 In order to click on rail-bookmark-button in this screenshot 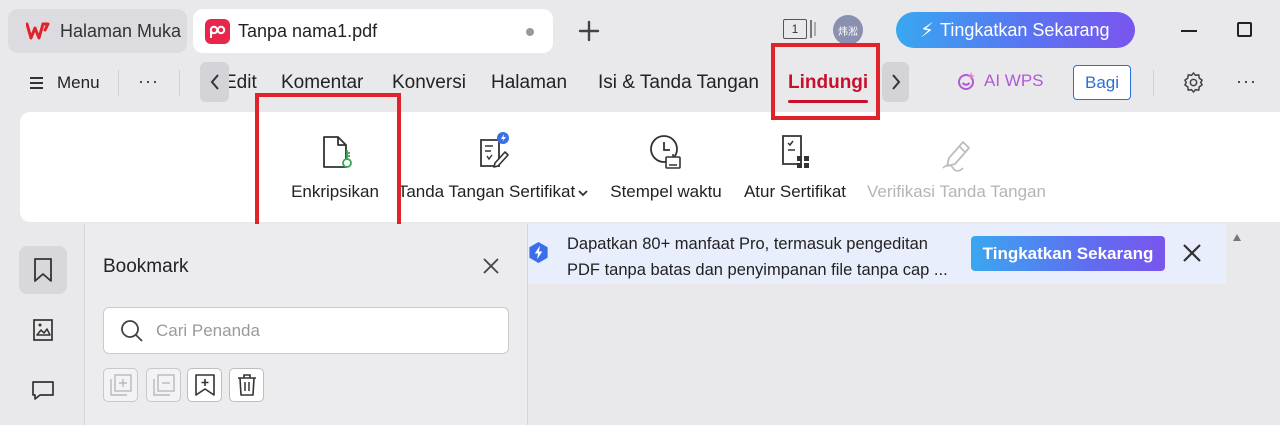, I will do `click(43, 270)`.